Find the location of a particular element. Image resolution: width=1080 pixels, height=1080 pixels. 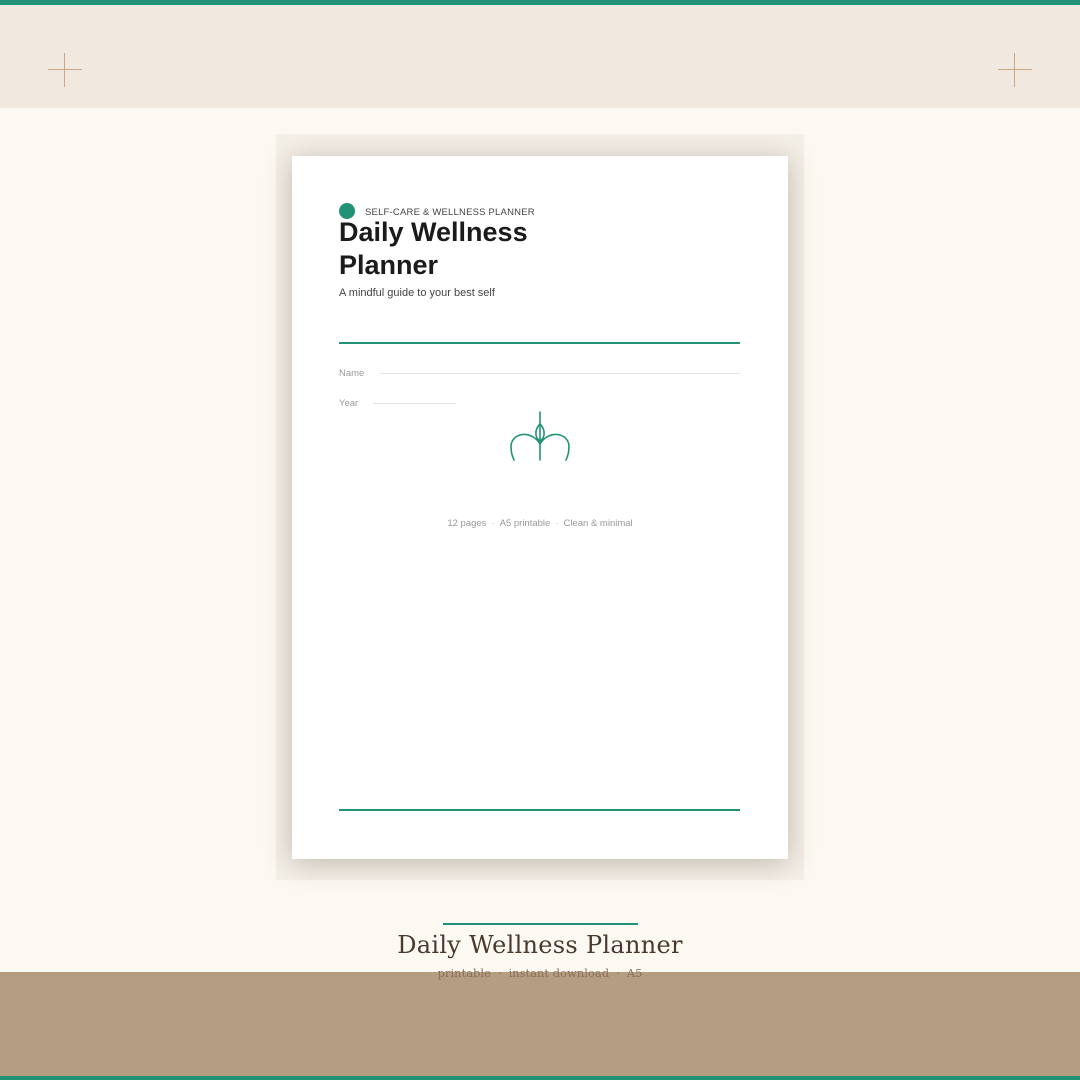

name-field-label: Name is located at coordinates (352, 373).